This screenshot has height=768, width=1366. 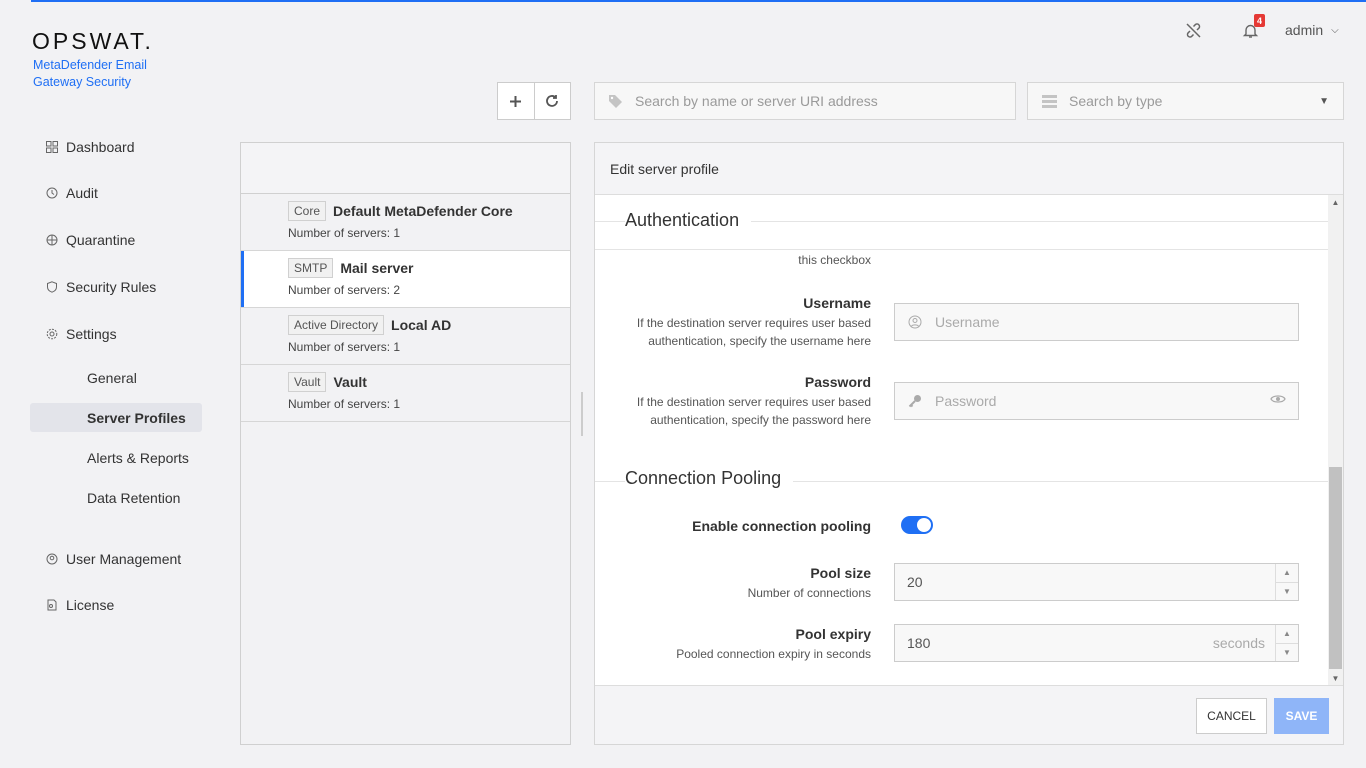 I want to click on profile-item-smtp: SMTP Mail server Number of servers: 2, so click(x=405, y=279).